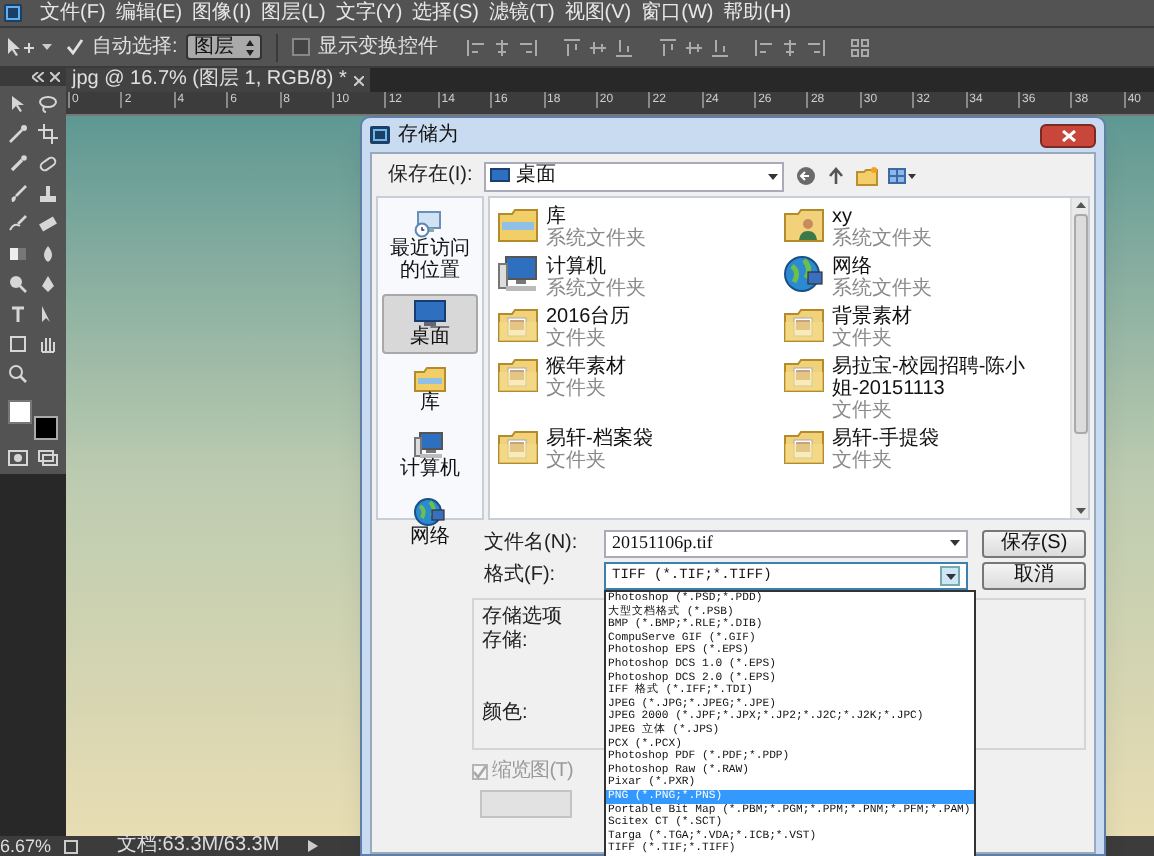  I want to click on file-name-field: 20151106p.tif, so click(786, 543).